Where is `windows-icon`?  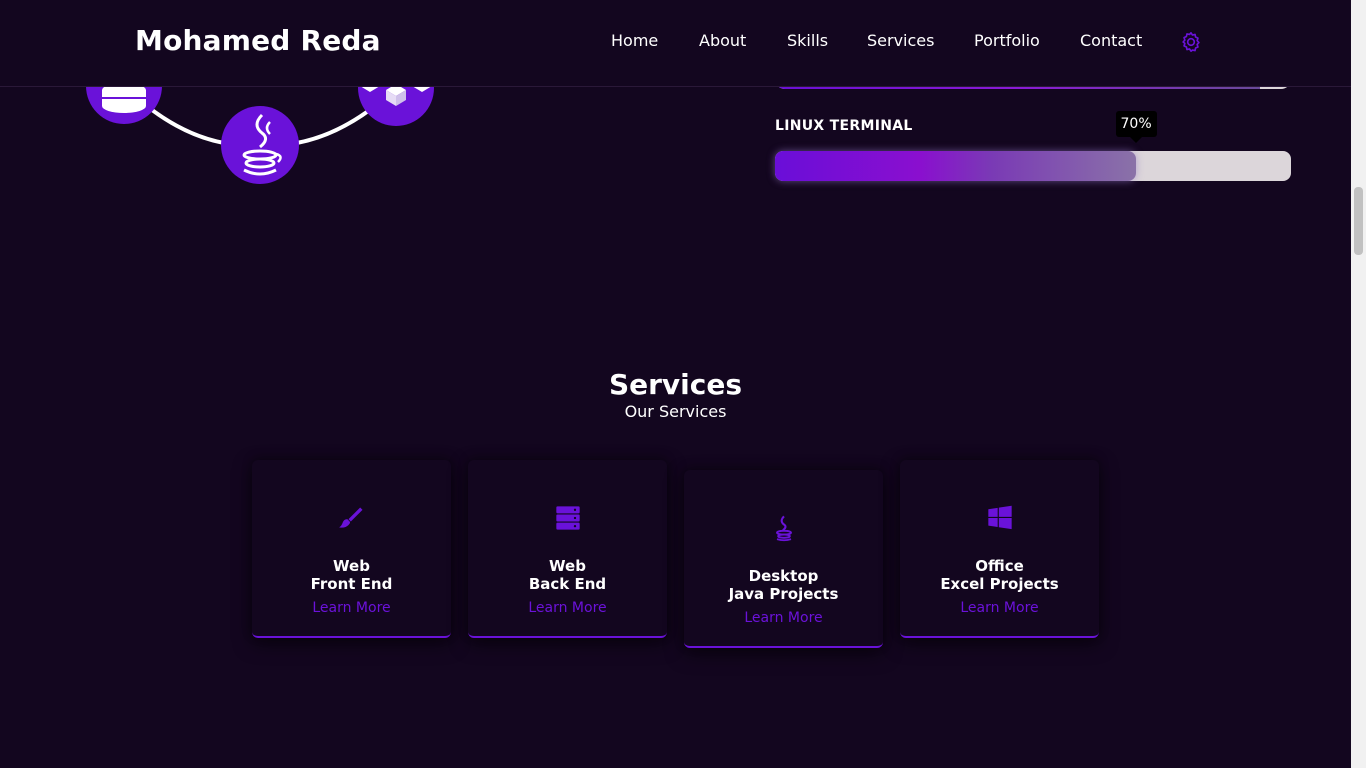 windows-icon is located at coordinates (999, 517).